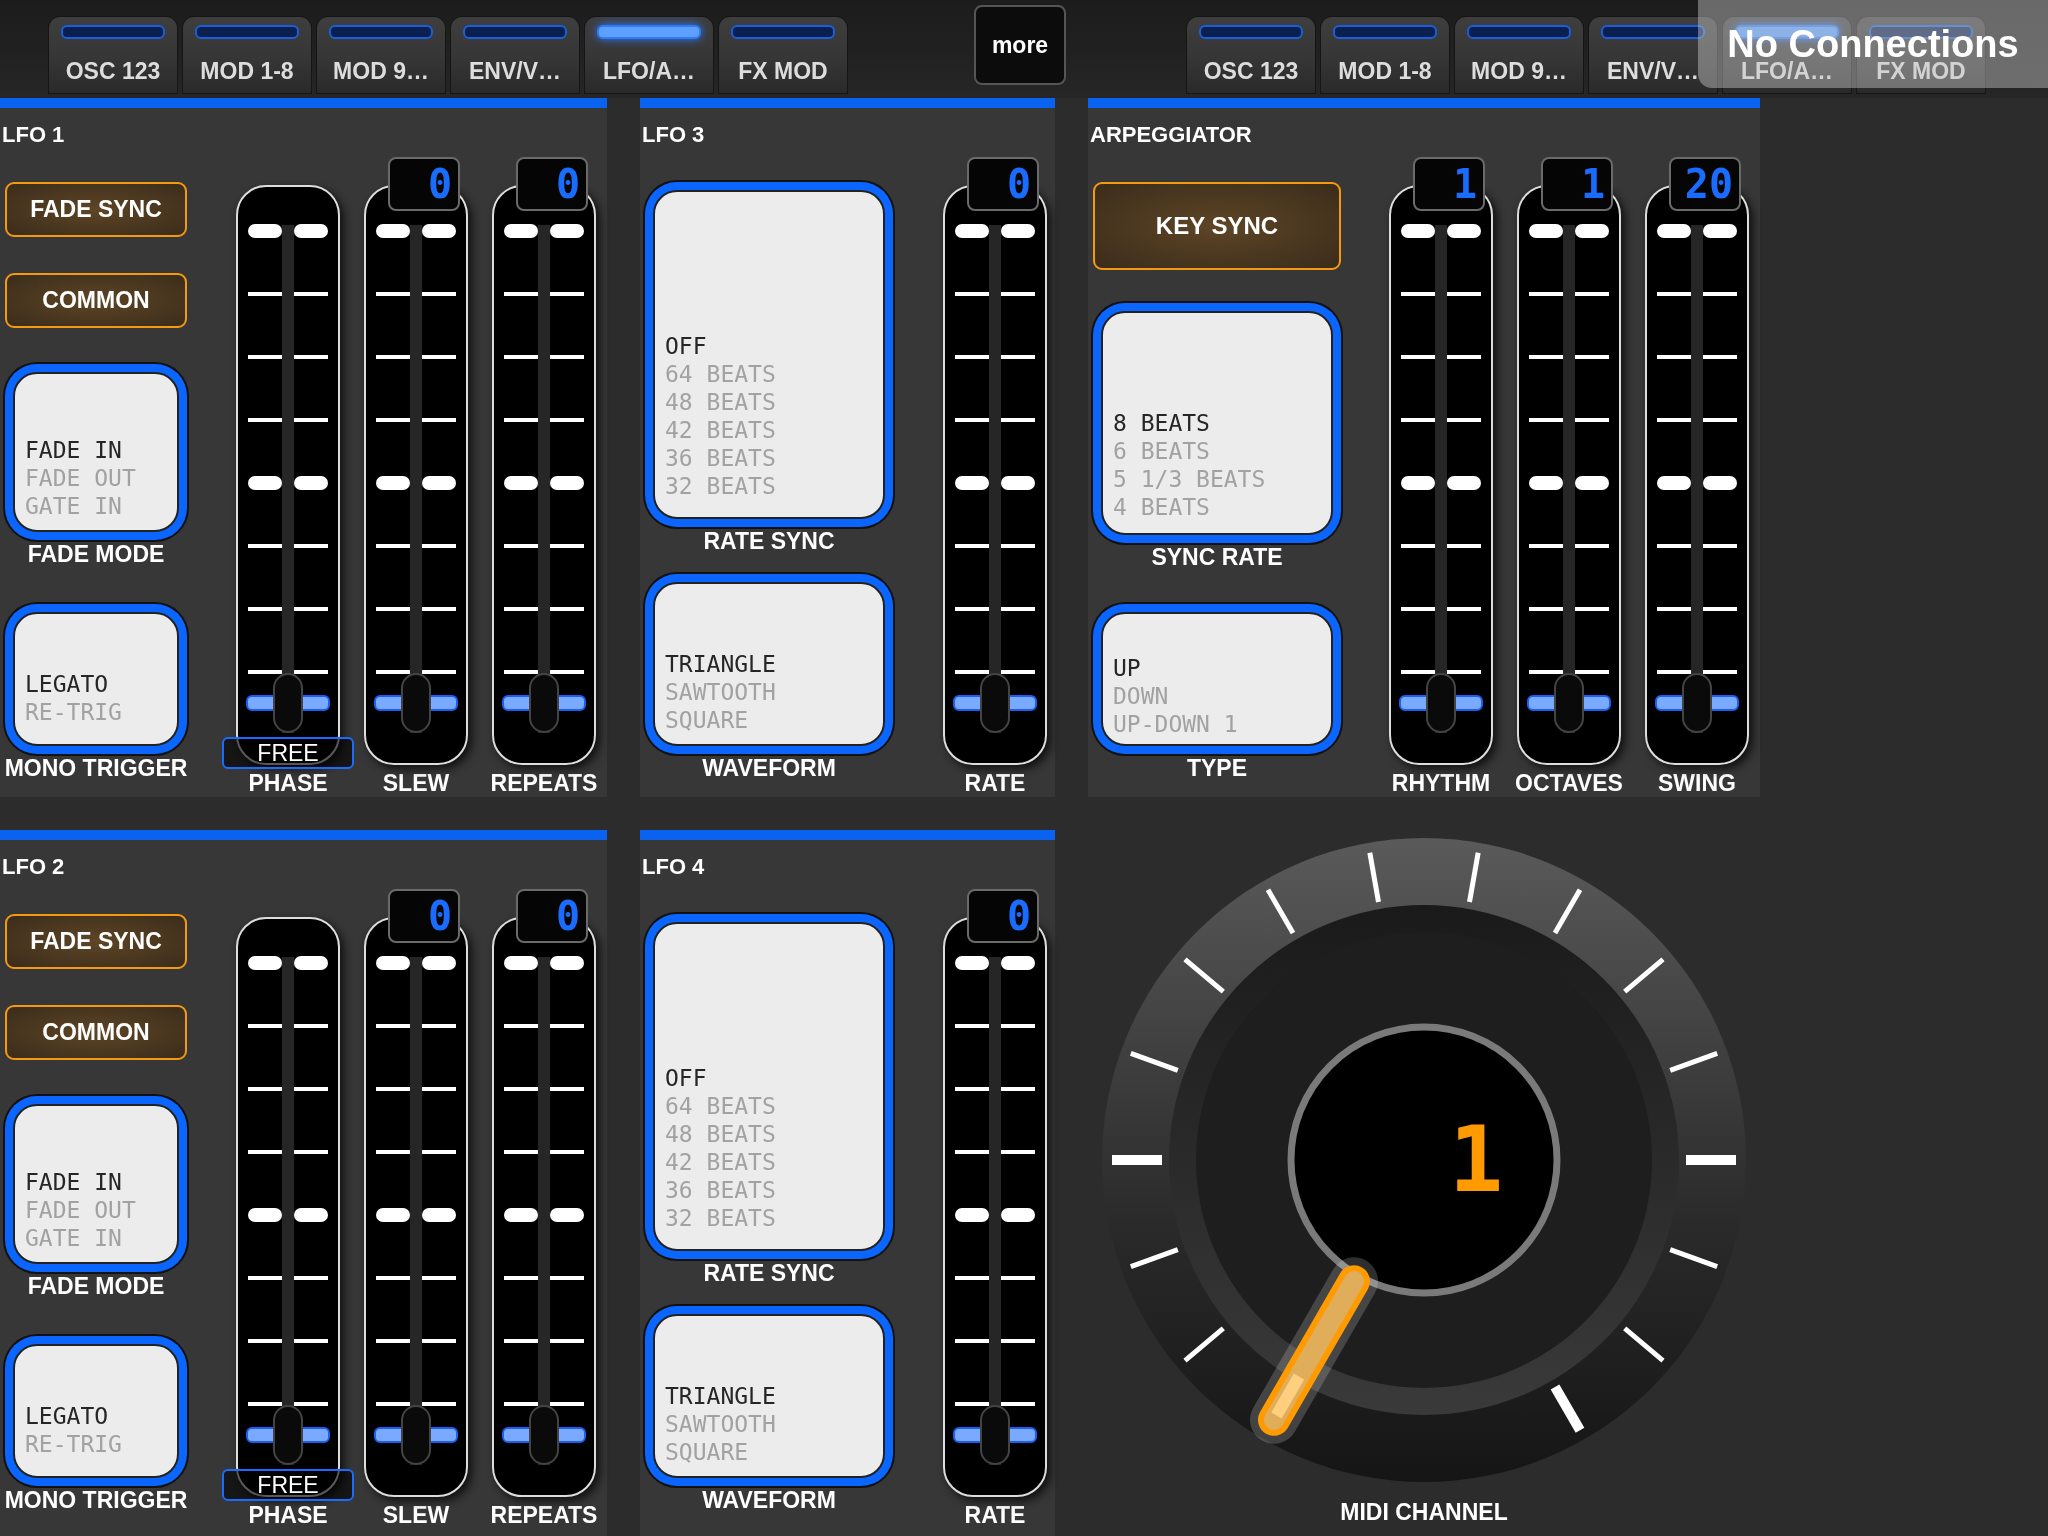  What do you see at coordinates (416, 1515) in the screenshot?
I see `slider-label: SLEW` at bounding box center [416, 1515].